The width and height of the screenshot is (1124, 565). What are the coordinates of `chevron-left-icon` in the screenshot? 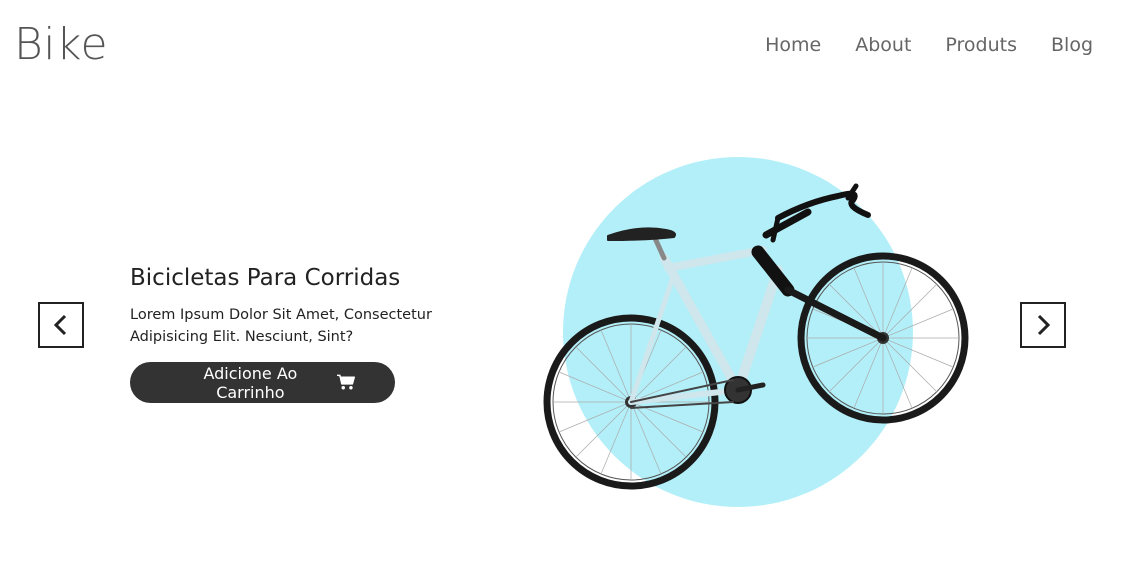 It's located at (60, 325).